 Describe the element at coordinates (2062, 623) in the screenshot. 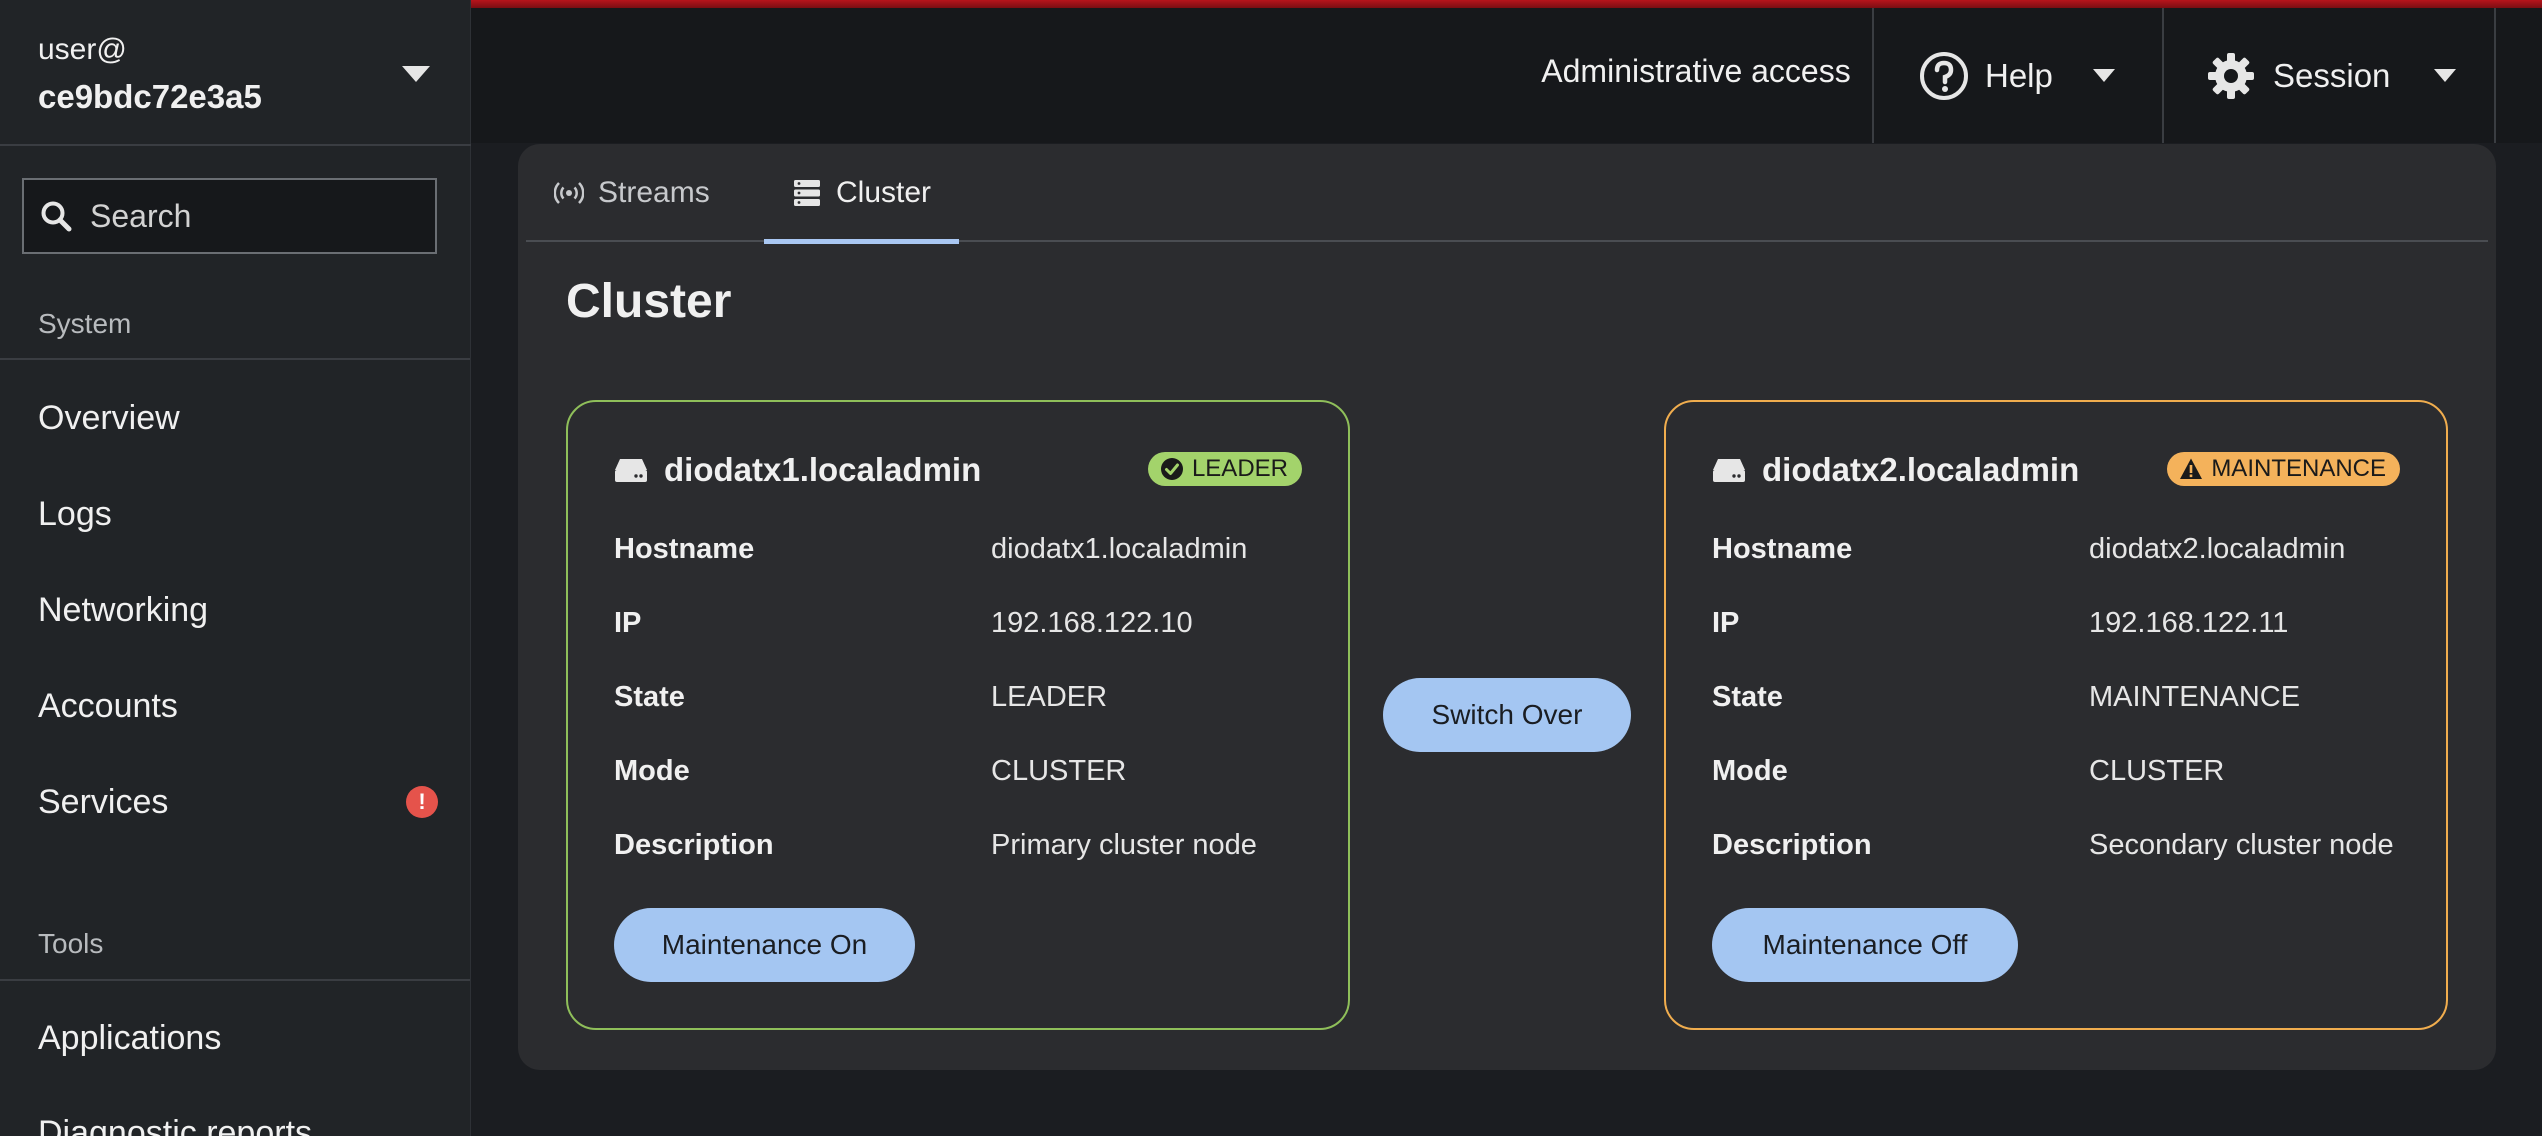

I see `detail-row: IP 192.168.122.11` at that location.